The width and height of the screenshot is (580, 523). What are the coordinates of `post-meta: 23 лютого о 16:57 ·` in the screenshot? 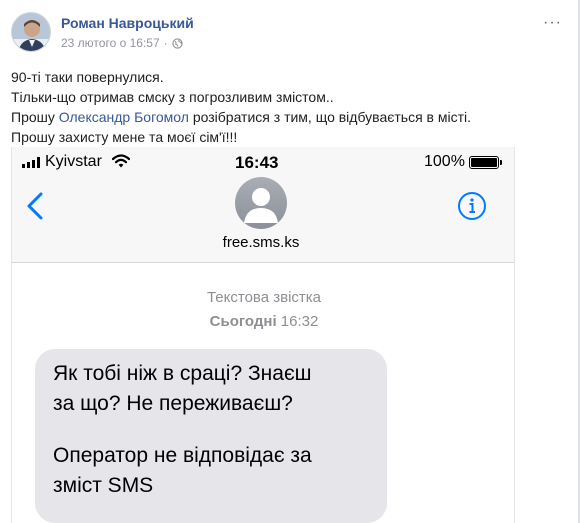 It's located at (122, 43).